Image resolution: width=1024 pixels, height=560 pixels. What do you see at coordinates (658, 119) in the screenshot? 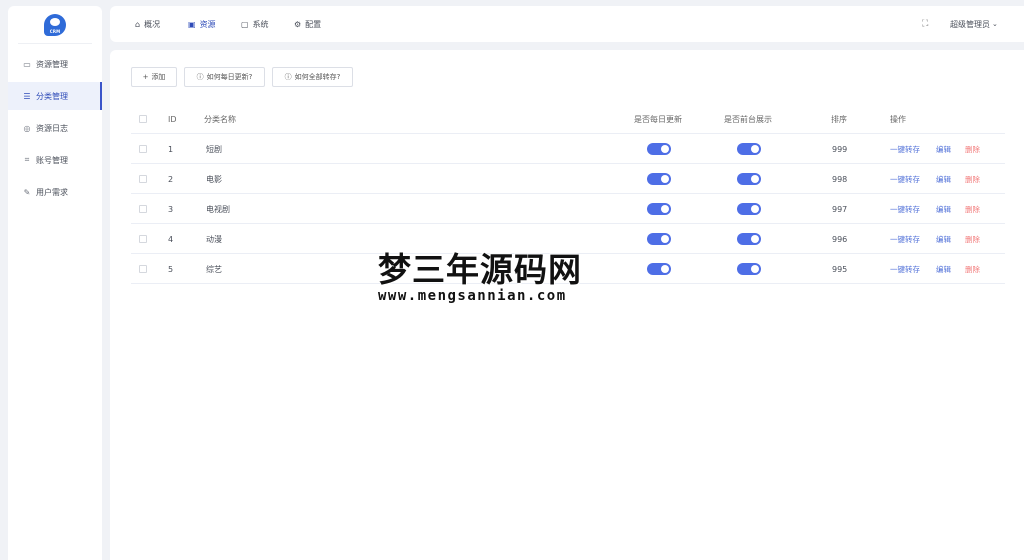
I see `header-daily-update: 是否每日更新` at bounding box center [658, 119].